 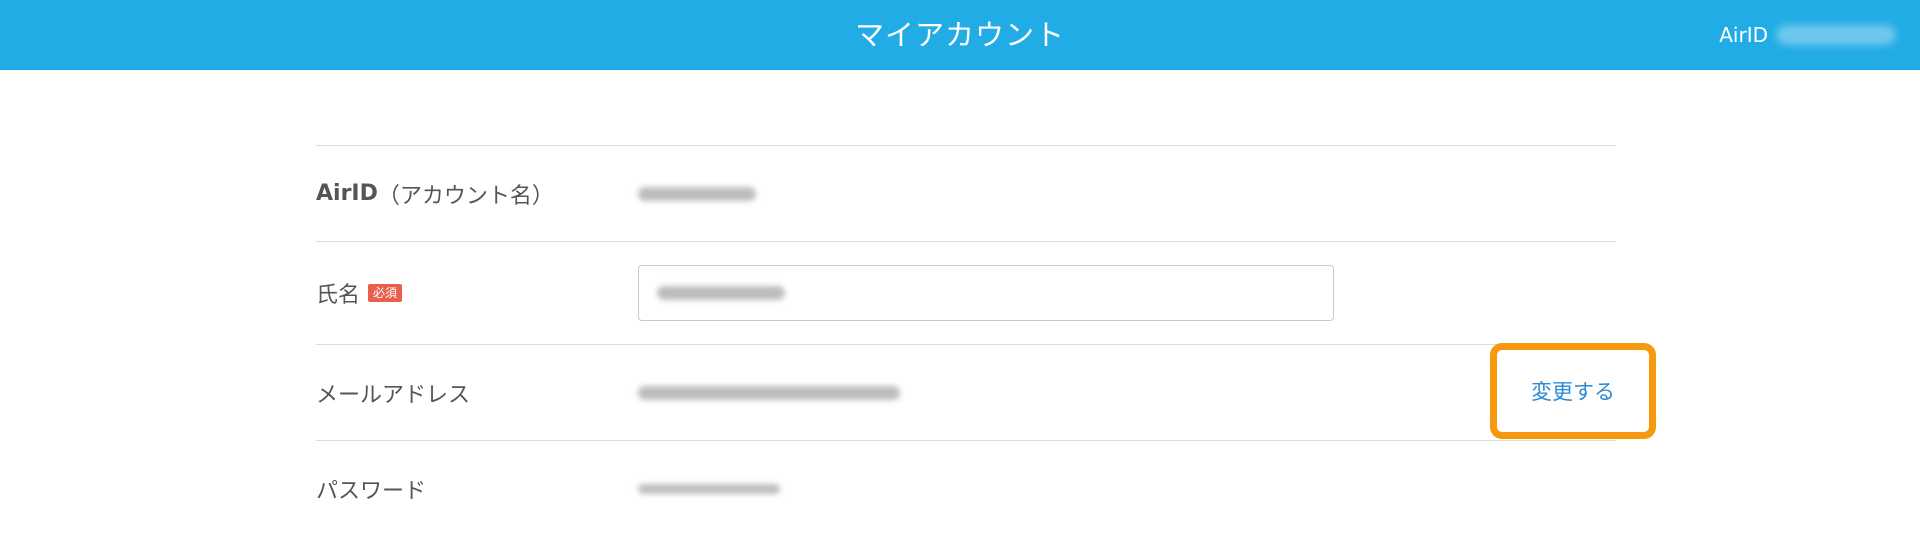 I want to click on name-label: 氏名, so click(x=338, y=295).